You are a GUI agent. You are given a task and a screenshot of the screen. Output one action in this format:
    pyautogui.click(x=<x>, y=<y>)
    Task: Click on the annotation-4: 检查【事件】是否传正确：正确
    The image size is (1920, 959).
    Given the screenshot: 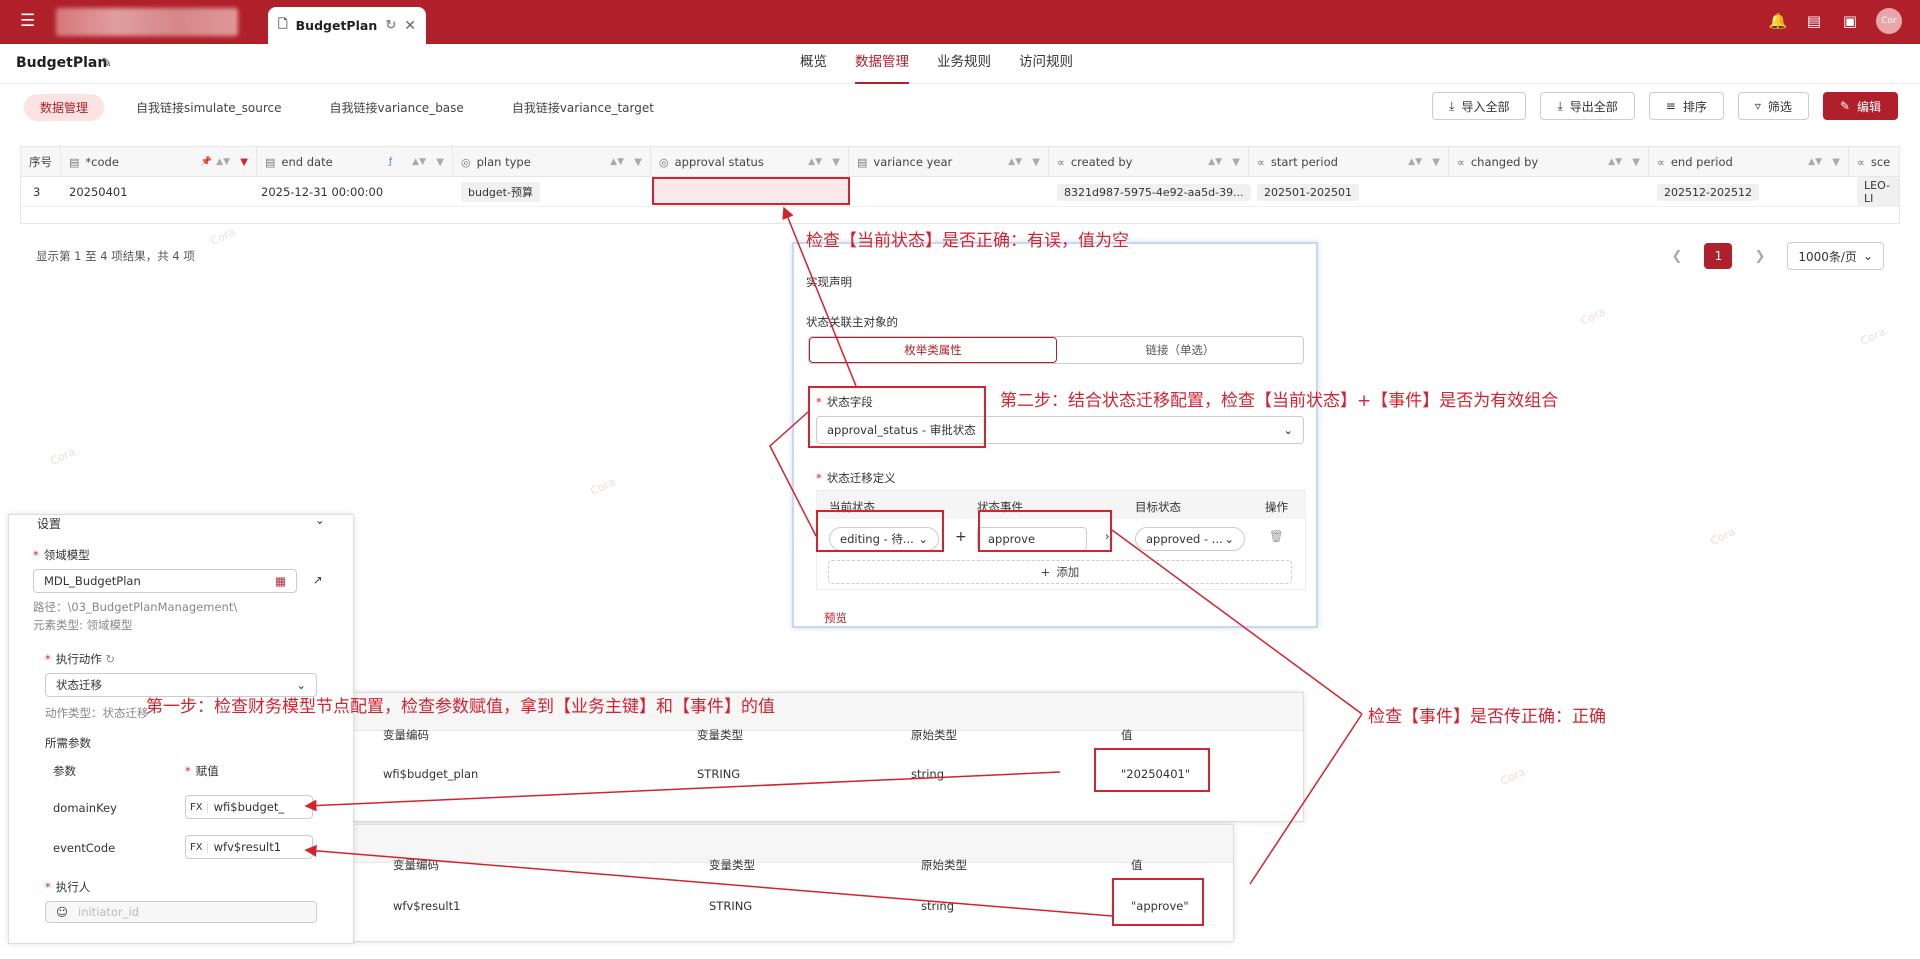 What is the action you would take?
    pyautogui.click(x=1487, y=717)
    